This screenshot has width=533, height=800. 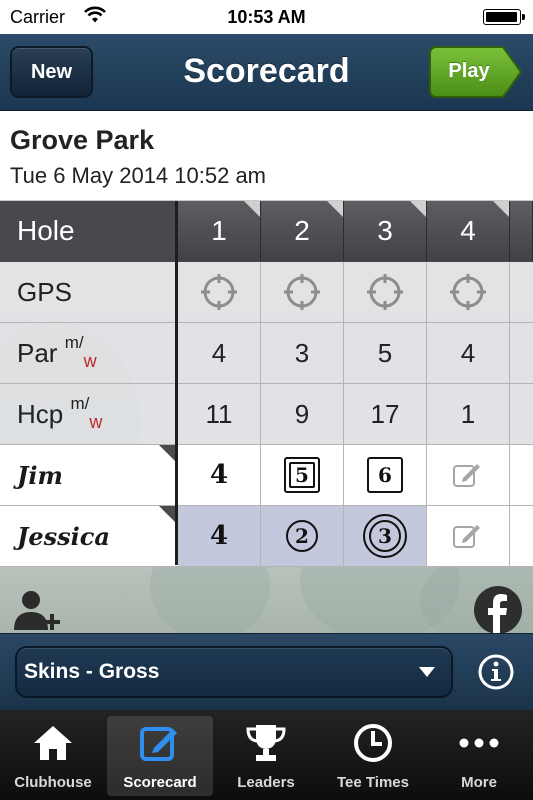 I want to click on clock-icon, so click(x=373, y=743).